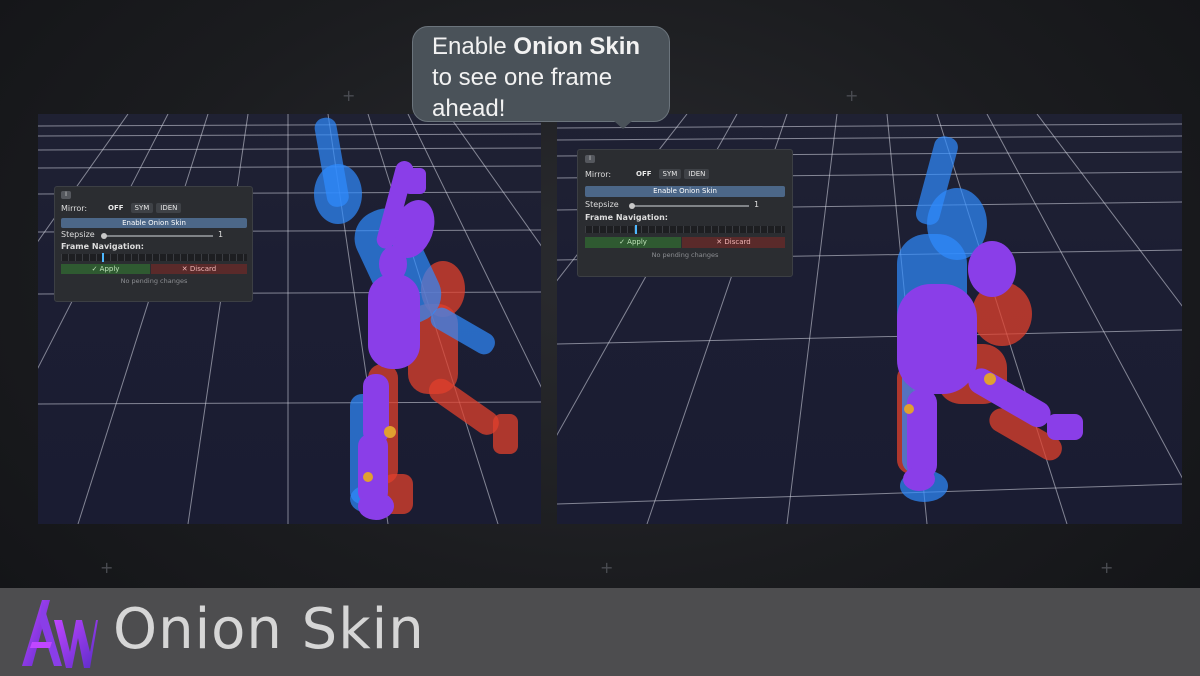  I want to click on footer-title: Onion Skin, so click(269, 629).